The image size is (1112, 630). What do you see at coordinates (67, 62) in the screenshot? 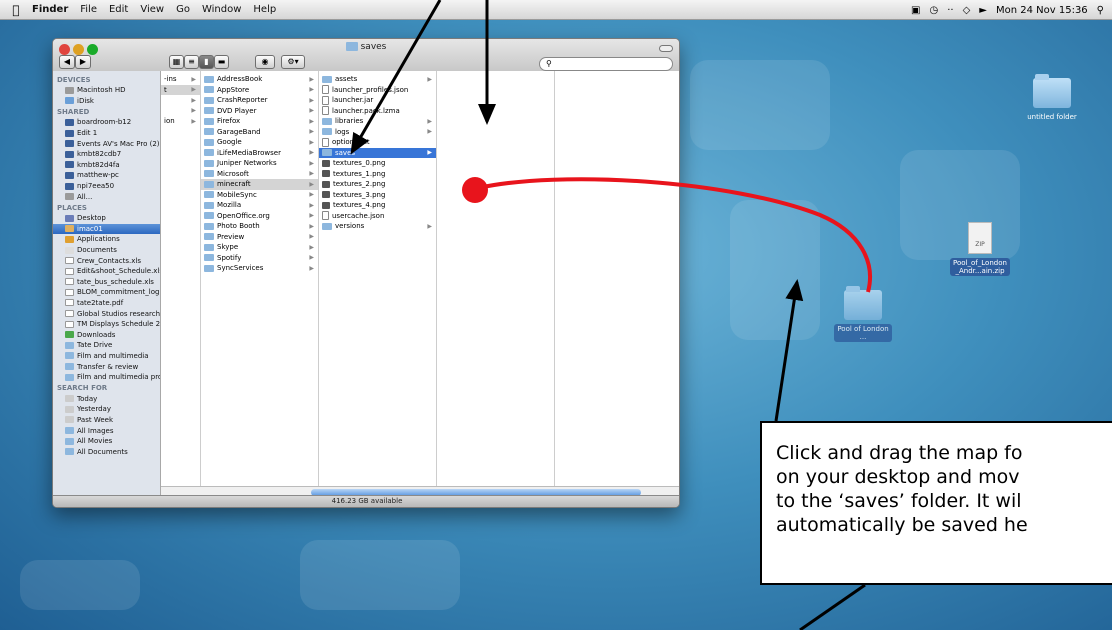
I see `back-button: ◀` at bounding box center [67, 62].